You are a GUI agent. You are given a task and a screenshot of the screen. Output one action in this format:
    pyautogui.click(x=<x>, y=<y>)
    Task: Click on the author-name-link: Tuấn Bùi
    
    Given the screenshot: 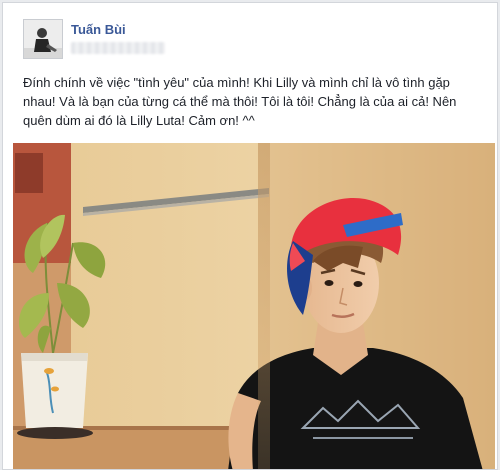 What is the action you would take?
    pyautogui.click(x=98, y=29)
    